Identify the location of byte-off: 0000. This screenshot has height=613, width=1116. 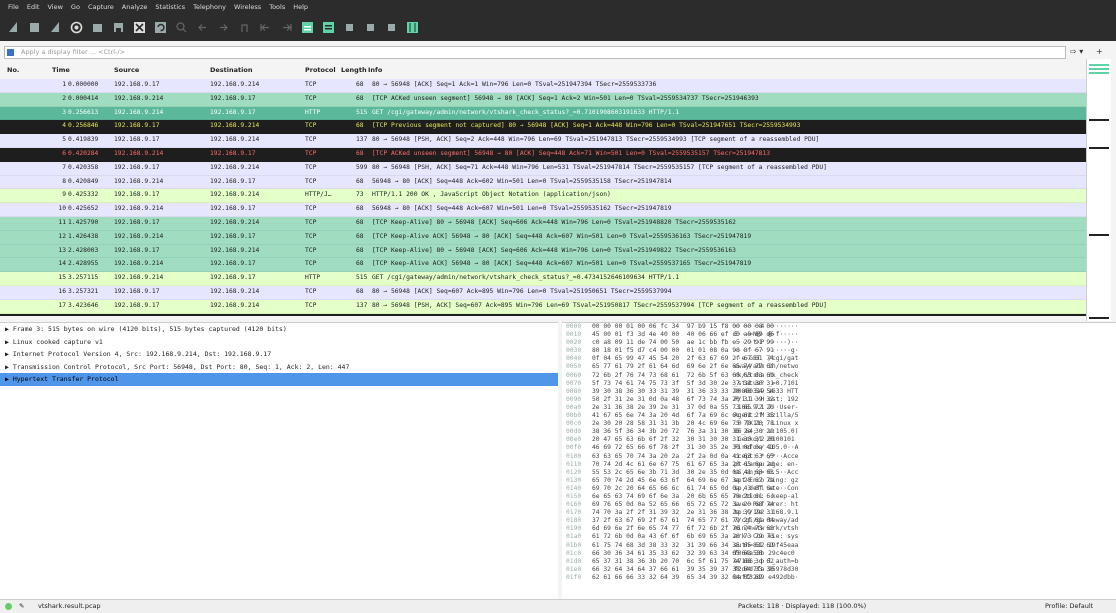
(573, 327).